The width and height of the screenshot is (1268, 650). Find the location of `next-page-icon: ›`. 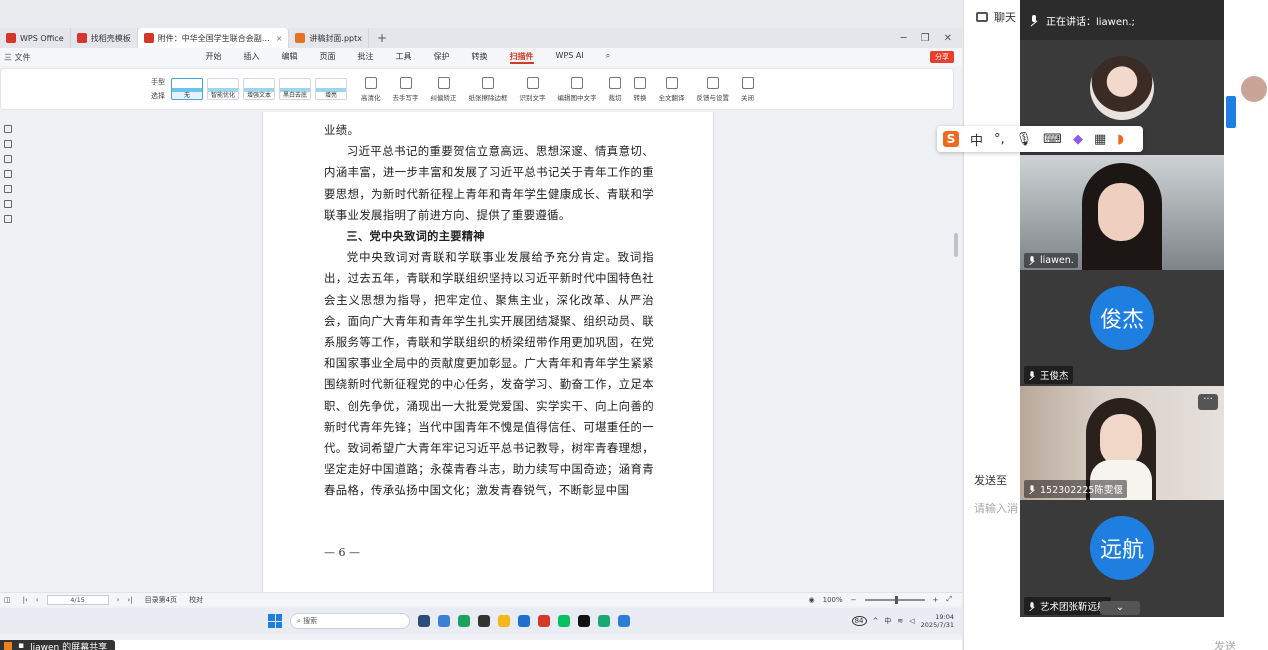

next-page-icon: › is located at coordinates (118, 600).